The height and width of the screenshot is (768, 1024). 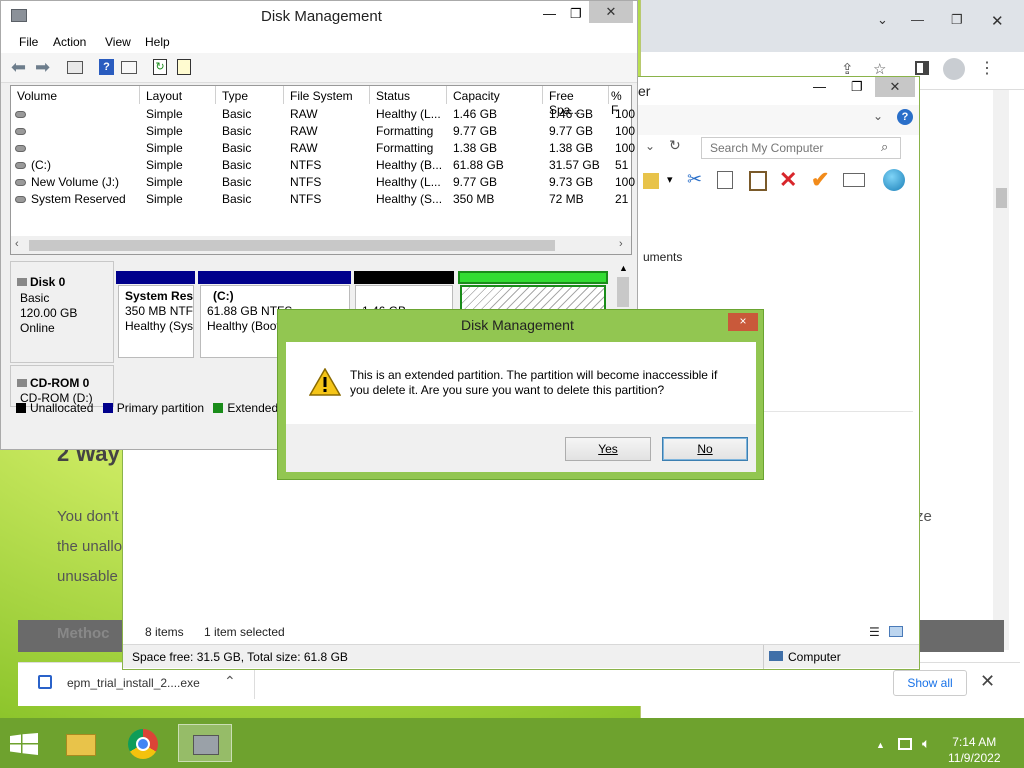 What do you see at coordinates (164, 114) in the screenshot?
I see `table-cell: Simple` at bounding box center [164, 114].